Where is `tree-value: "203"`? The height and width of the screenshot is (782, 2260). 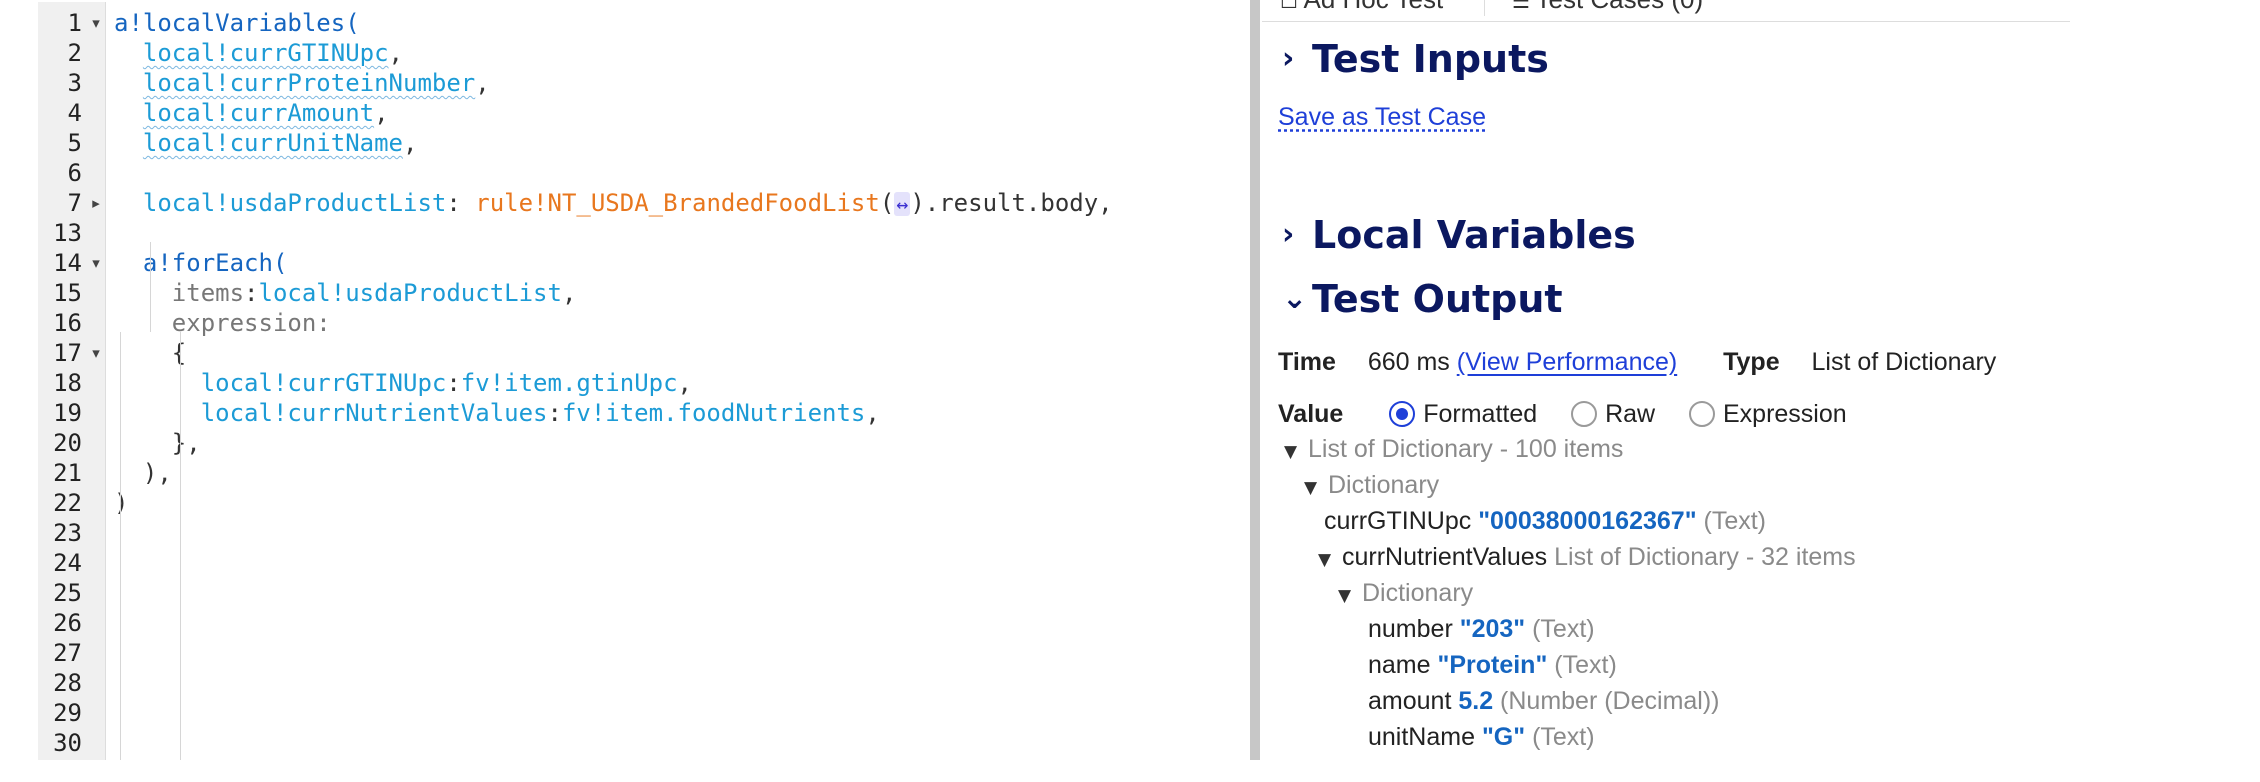 tree-value: "203" is located at coordinates (1496, 629).